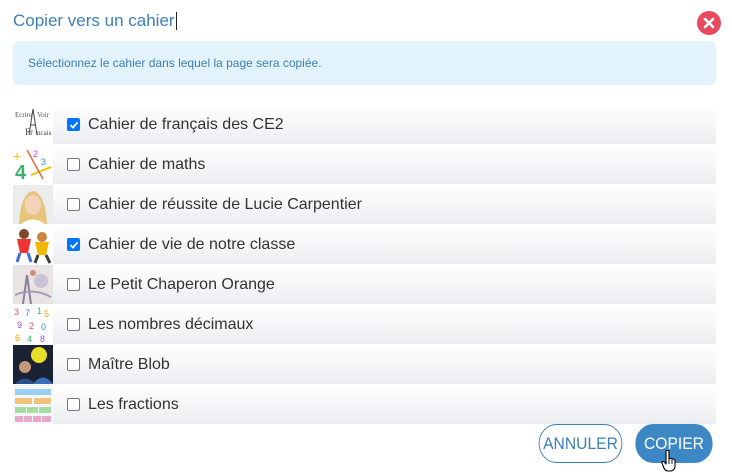 Image resolution: width=732 pixels, height=472 pixels. What do you see at coordinates (225, 204) in the screenshot?
I see `notebook-label: Cahier de réussite de Lucie Carpentier` at bounding box center [225, 204].